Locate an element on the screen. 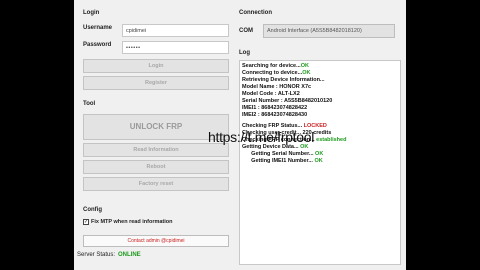 The height and width of the screenshot is (270, 480). read-information-button: Read Information is located at coordinates (156, 150).